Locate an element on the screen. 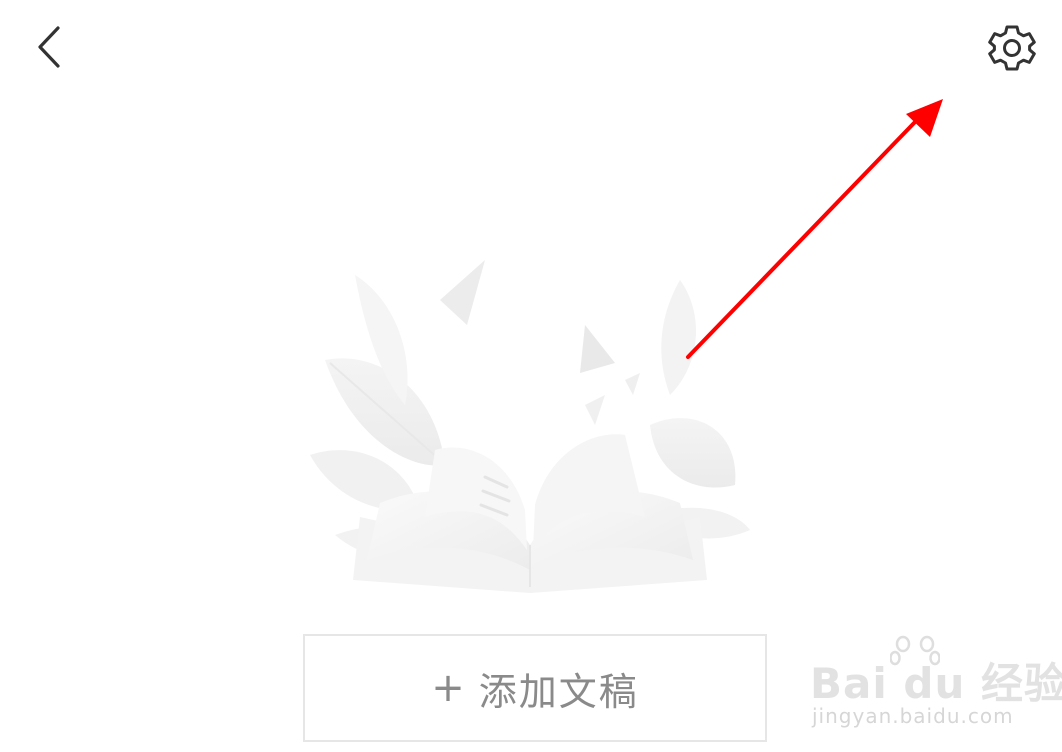  chevron-left-icon is located at coordinates (49, 47).